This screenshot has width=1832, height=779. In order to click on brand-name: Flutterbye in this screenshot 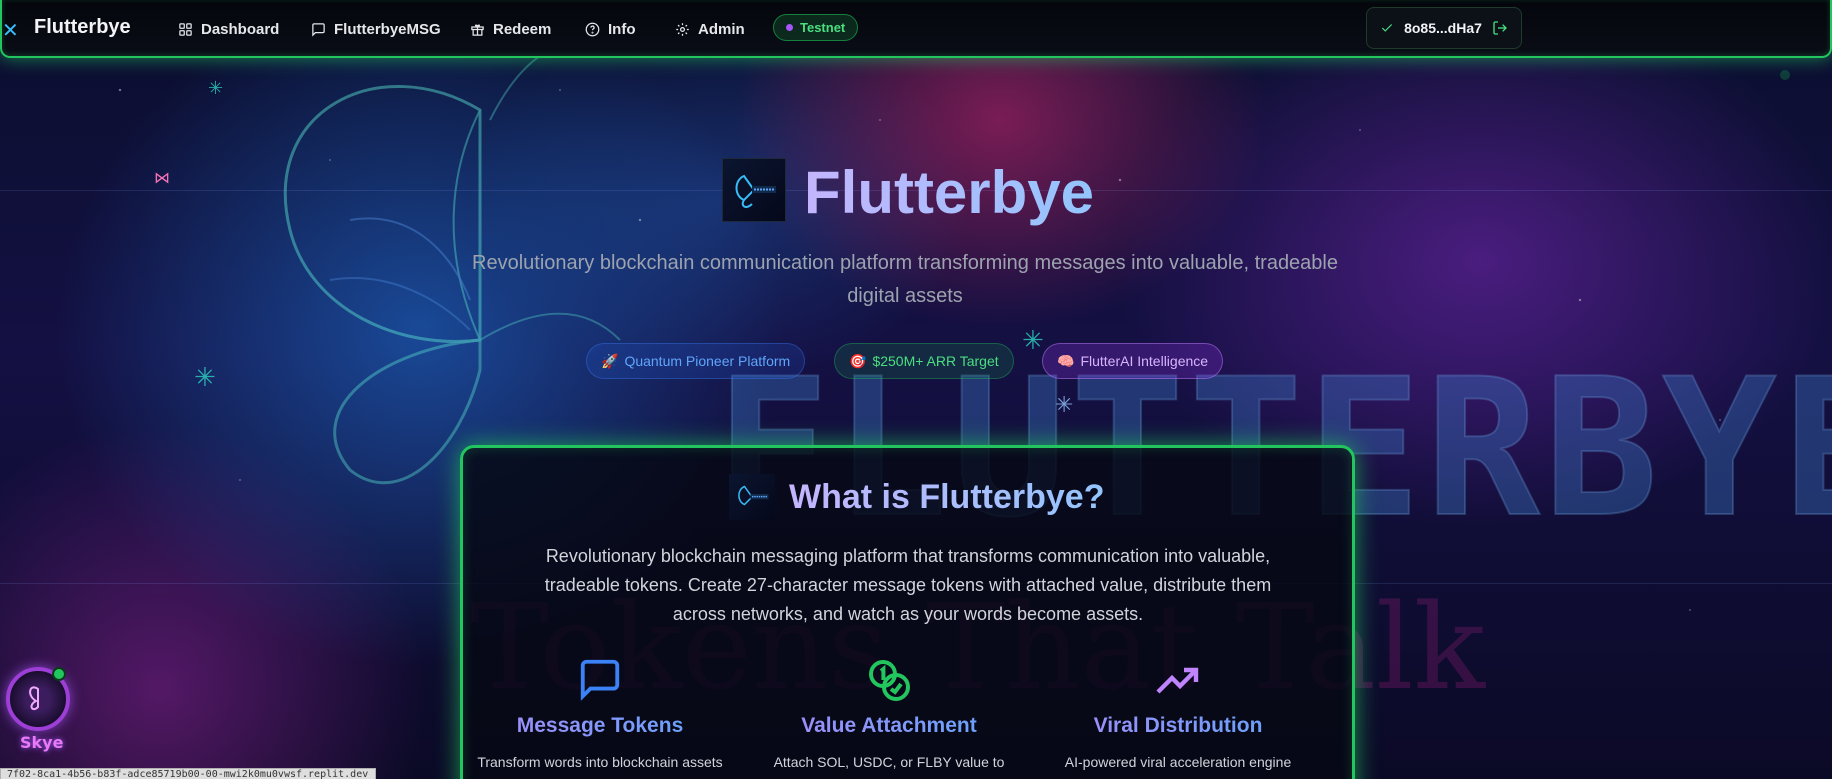, I will do `click(82, 27)`.